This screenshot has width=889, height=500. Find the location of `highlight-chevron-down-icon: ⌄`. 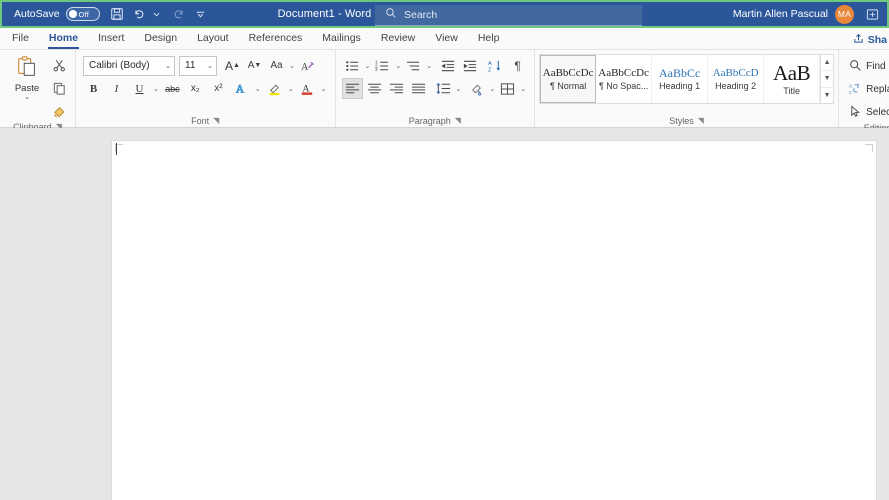

highlight-chevron-down-icon: ⌄ is located at coordinates (291, 89).